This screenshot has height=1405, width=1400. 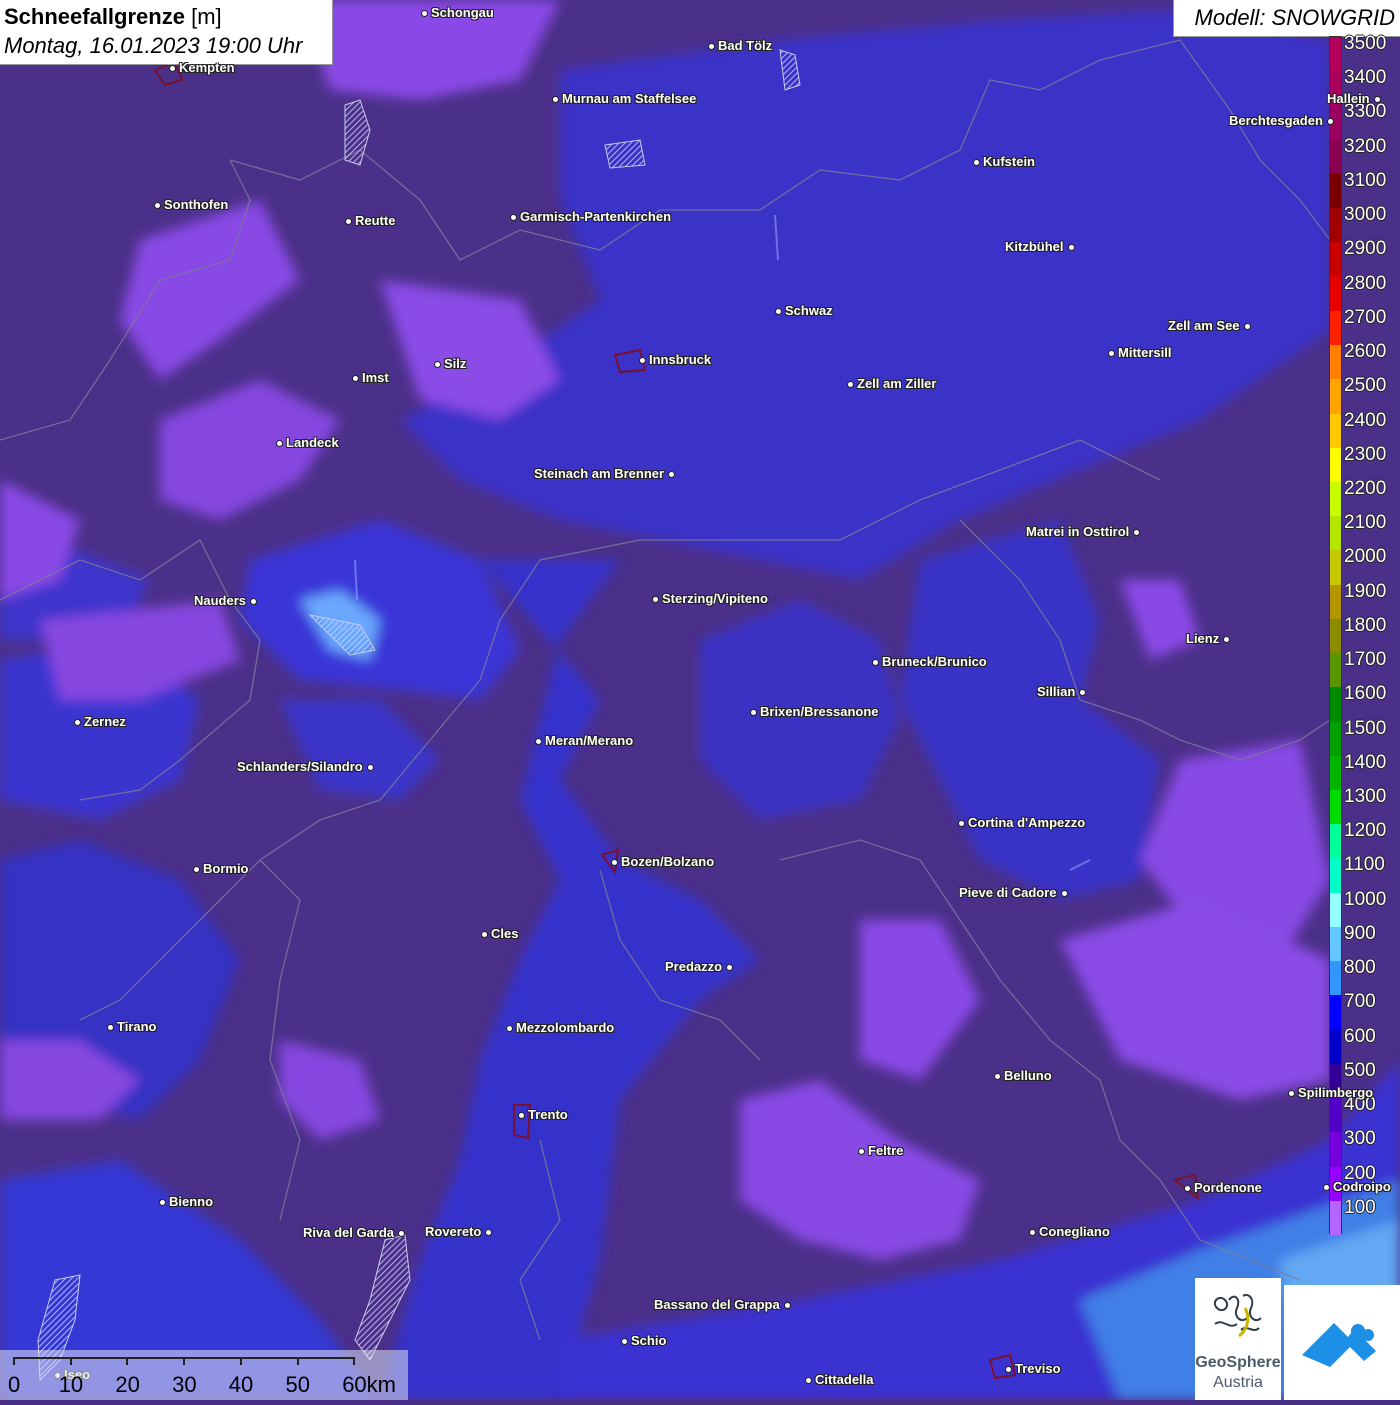 I want to click on geosphere-logo-icon, so click(x=1237, y=1316).